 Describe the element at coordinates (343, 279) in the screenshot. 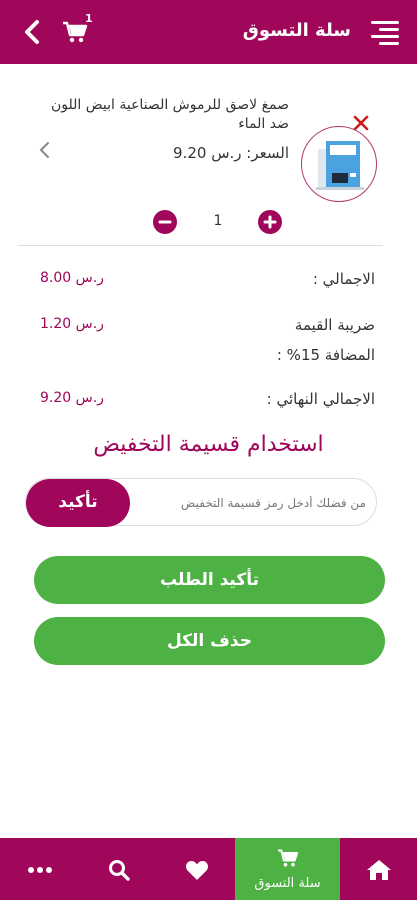

I see `total-label: الاجمالي :` at that location.